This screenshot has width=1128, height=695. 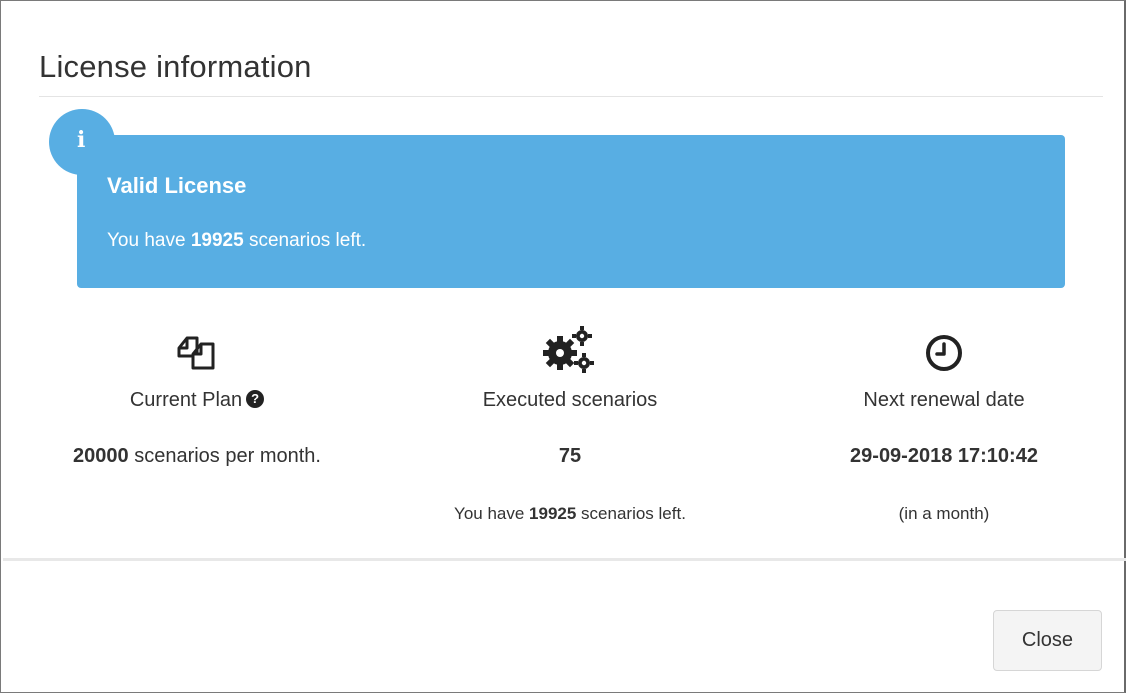 I want to click on question-circle-icon: ?, so click(x=255, y=398).